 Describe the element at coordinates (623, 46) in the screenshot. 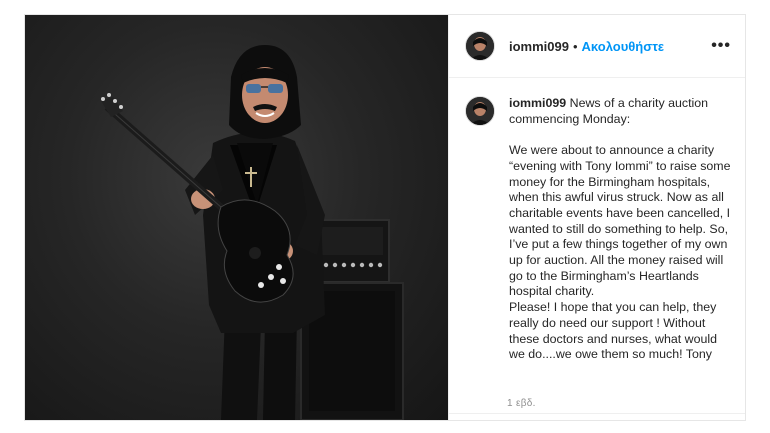

I see `follow-button: Ακολουθήστε` at that location.